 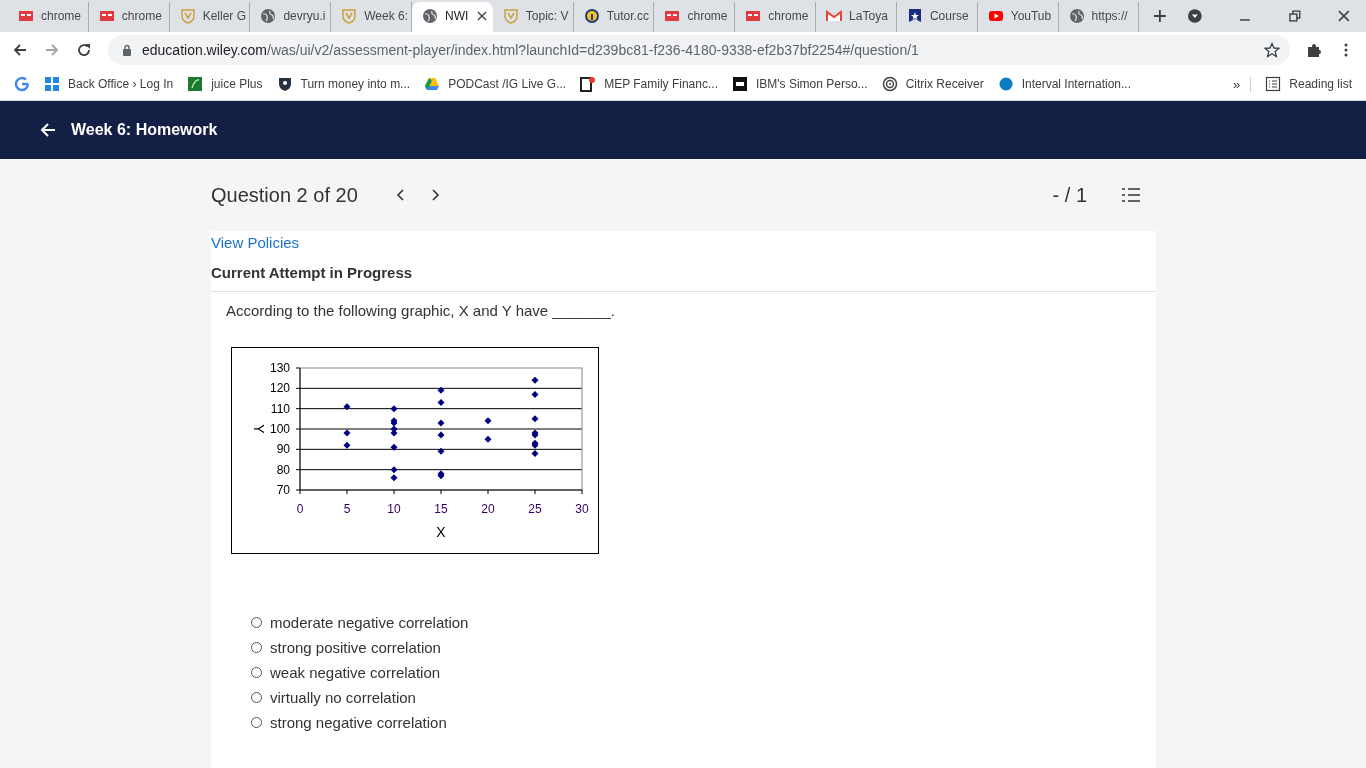 What do you see at coordinates (347, 509) in the screenshot?
I see `x-tick-label: 5` at bounding box center [347, 509].